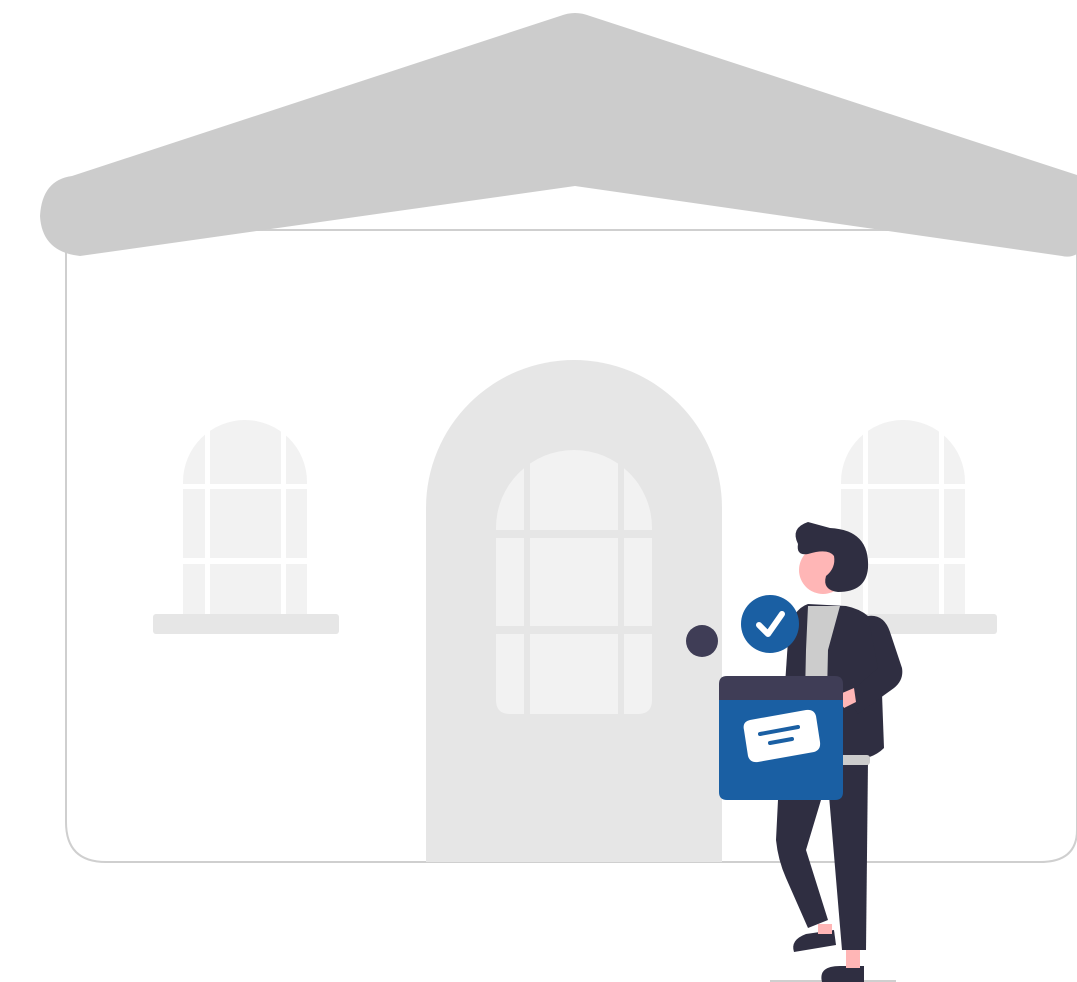  Describe the element at coordinates (842, 974) in the screenshot. I see `shoe-back` at that location.